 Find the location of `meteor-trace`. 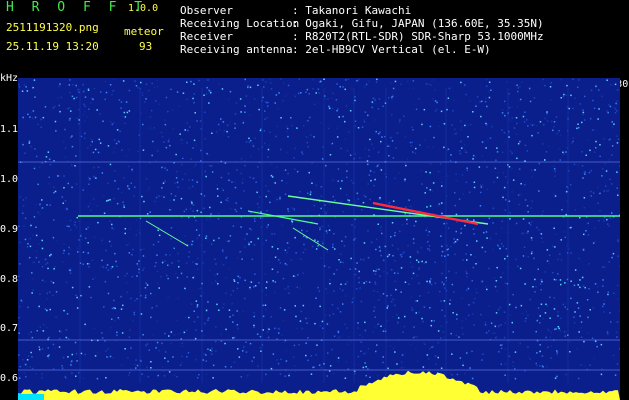

meteor-trace is located at coordinates (167, 233).